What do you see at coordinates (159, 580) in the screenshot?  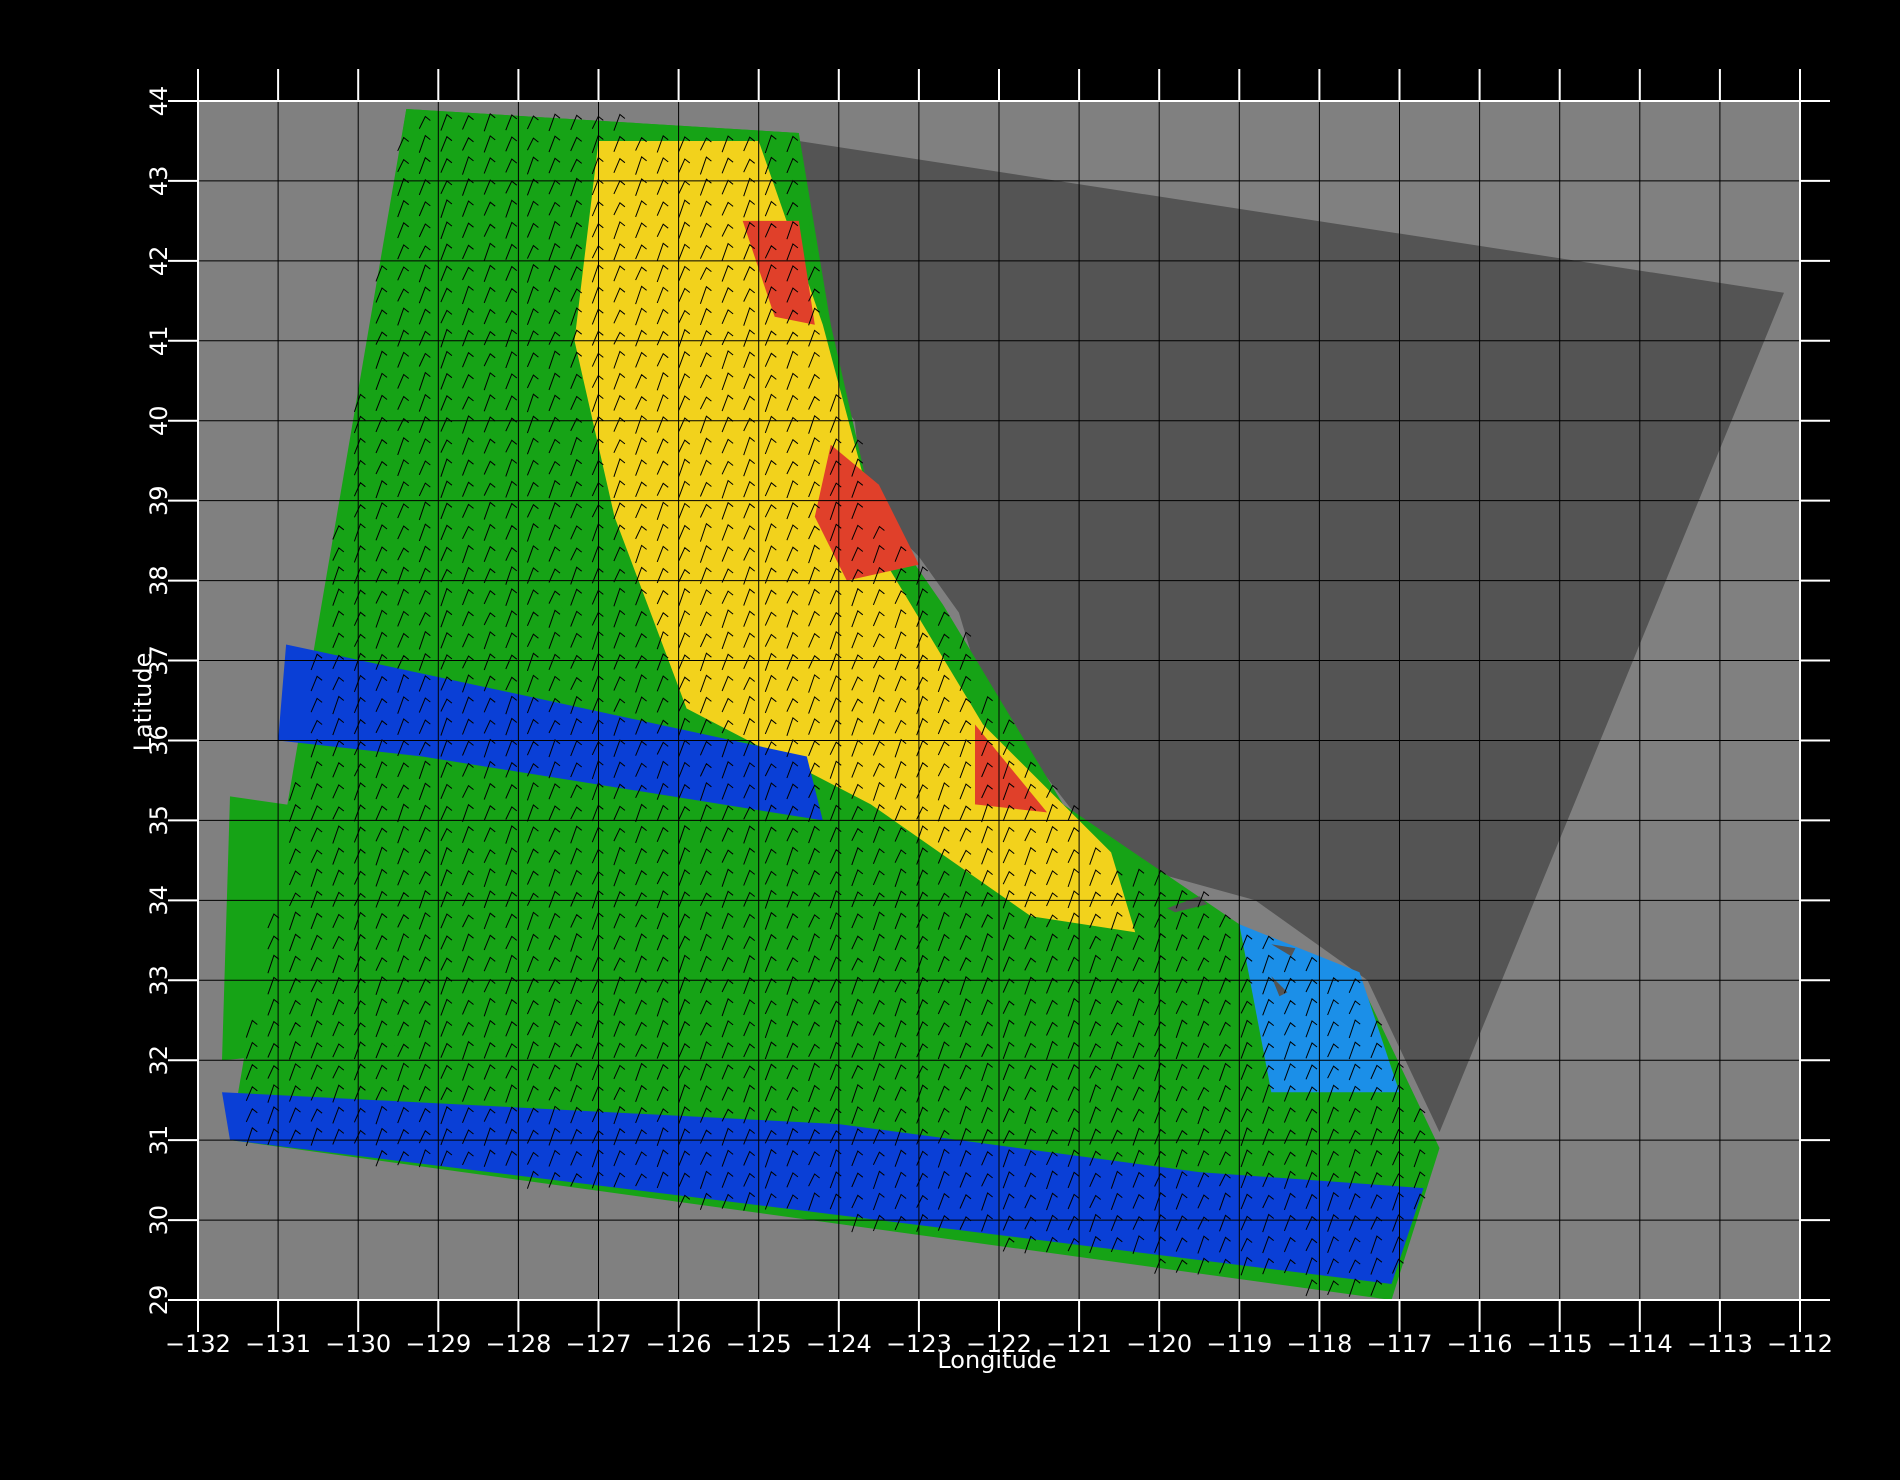 I see `y-tick-label: 38` at bounding box center [159, 580].